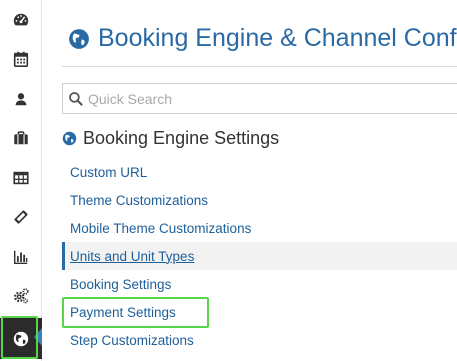  Describe the element at coordinates (277, 38) in the screenshot. I see `page-title-text: Booking Engine & Channel Config` at that location.